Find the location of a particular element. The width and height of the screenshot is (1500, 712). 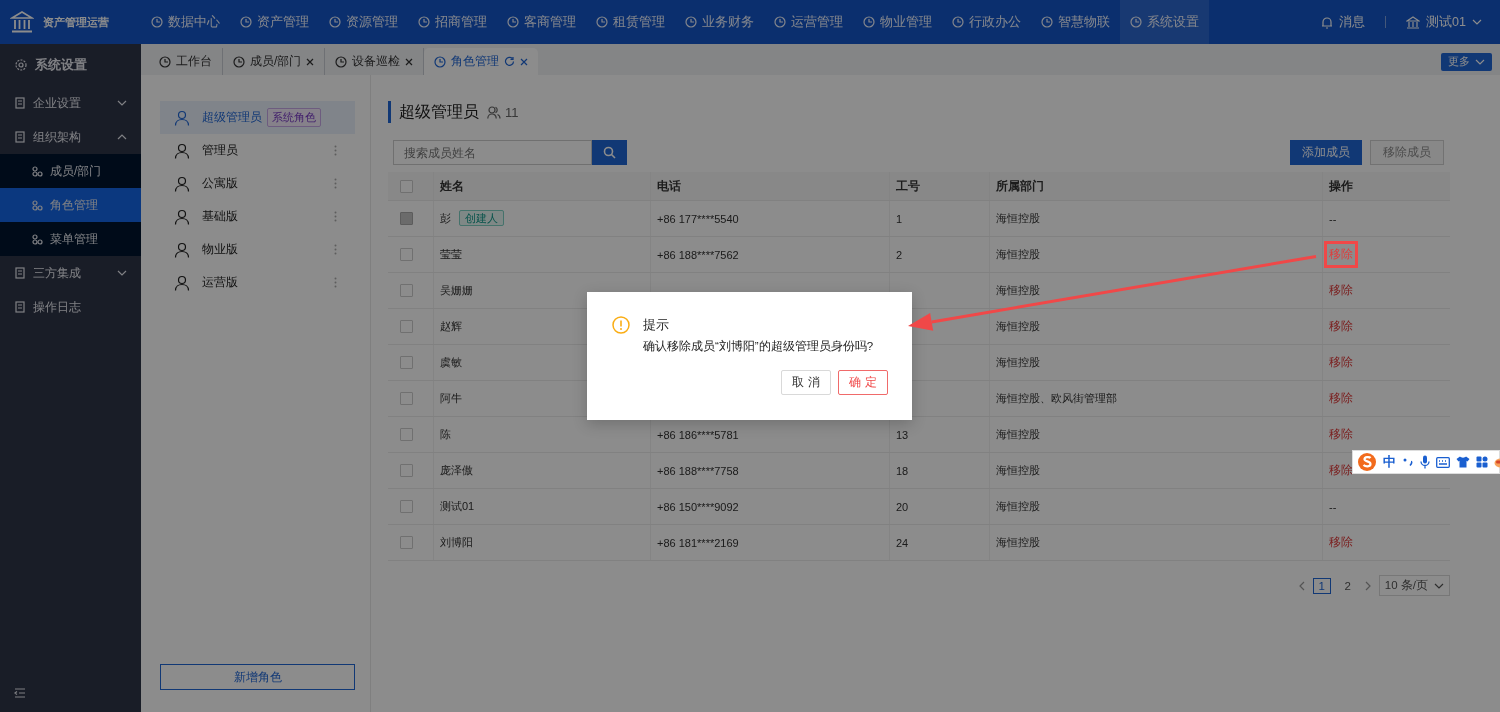

shirt-icon is located at coordinates (1463, 462).